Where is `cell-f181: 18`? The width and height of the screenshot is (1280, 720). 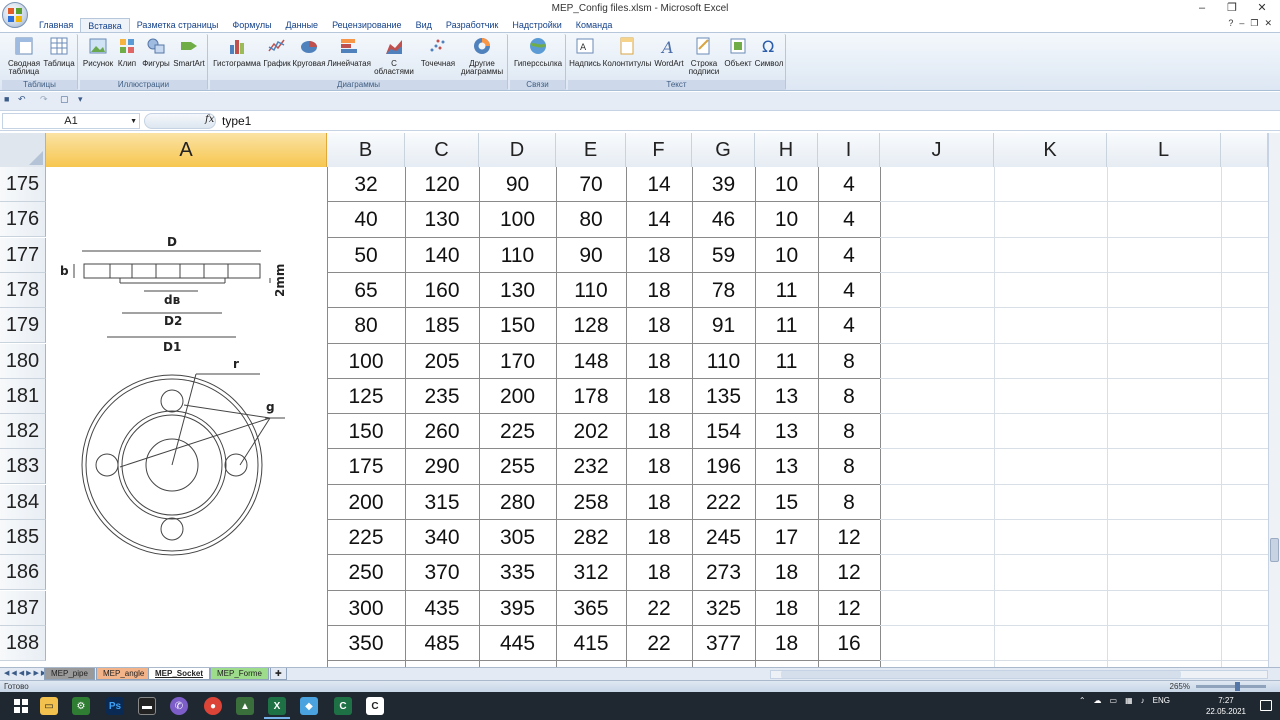
cell-f181: 18 is located at coordinates (659, 396).